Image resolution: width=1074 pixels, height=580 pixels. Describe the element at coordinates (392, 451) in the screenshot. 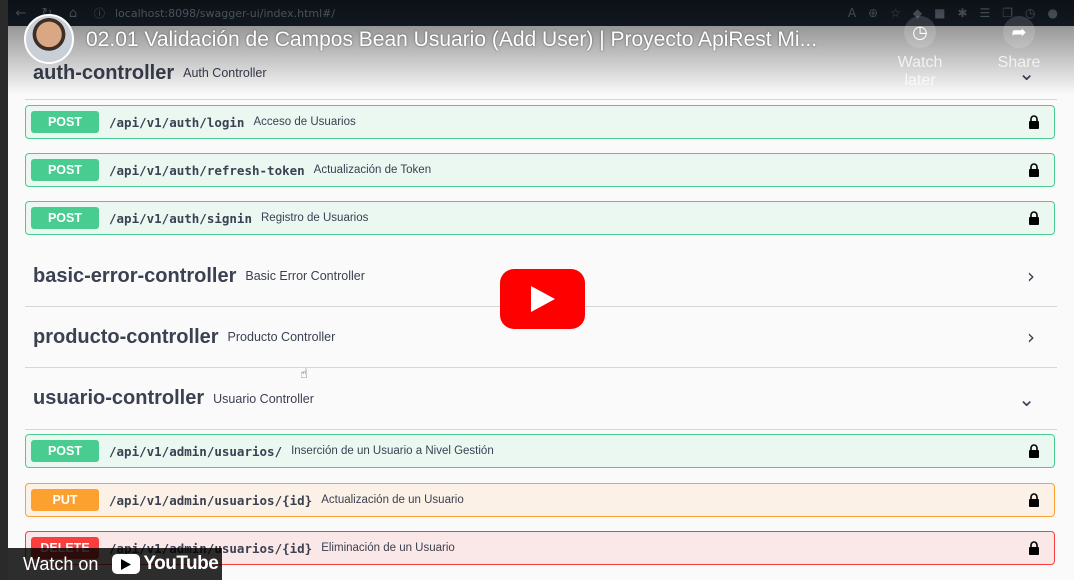

I see `operation-summary: Inserción de un Usuario a Nivel Gestión` at that location.